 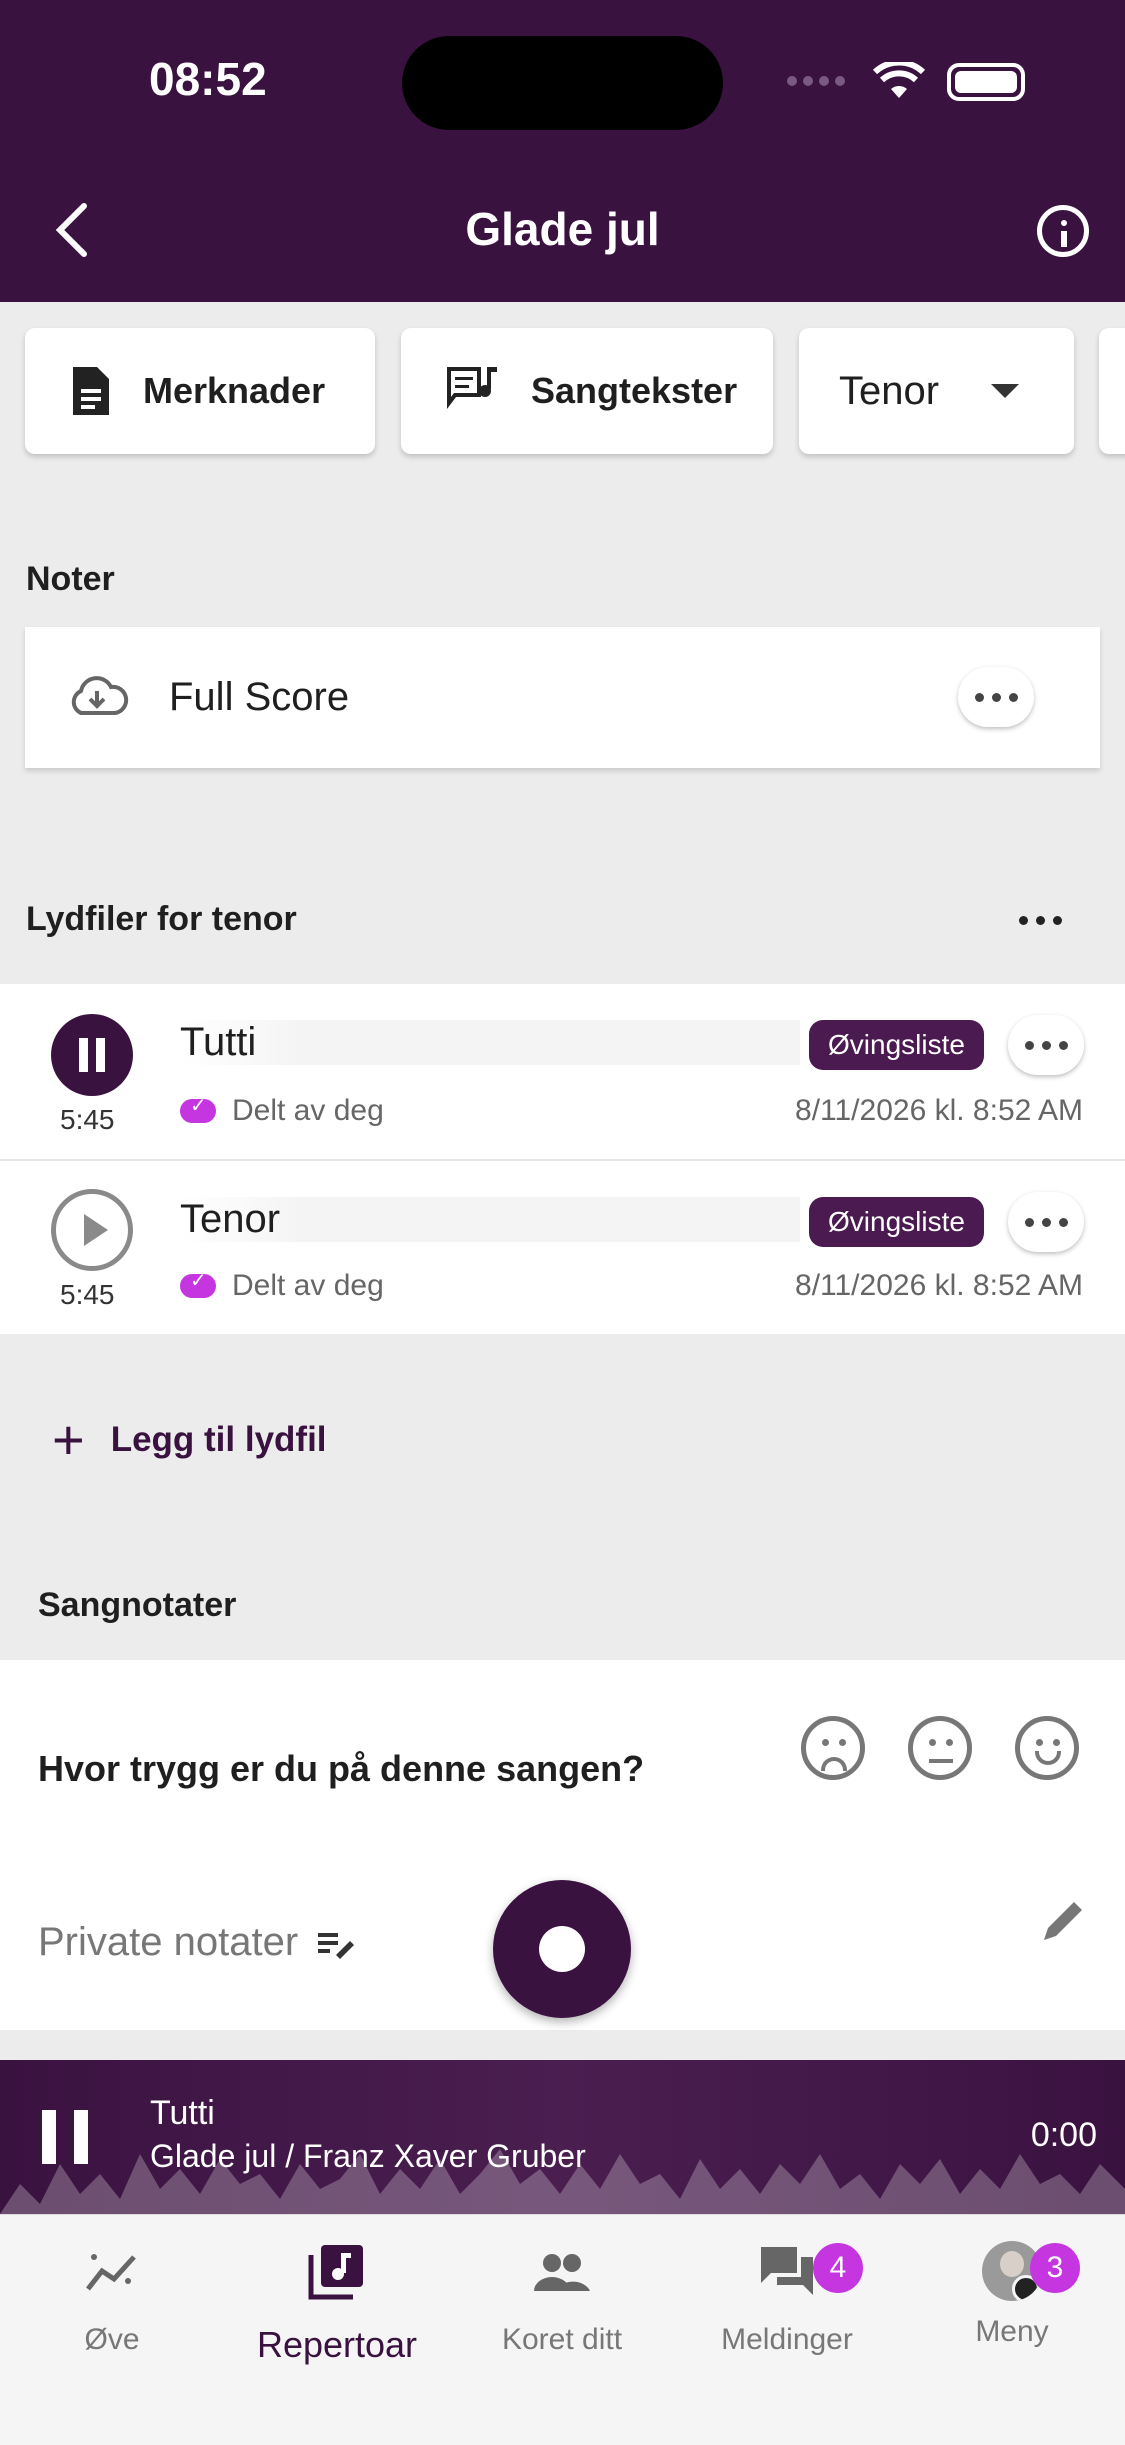 I want to click on audio-title: Tutti, so click(x=490, y=1042).